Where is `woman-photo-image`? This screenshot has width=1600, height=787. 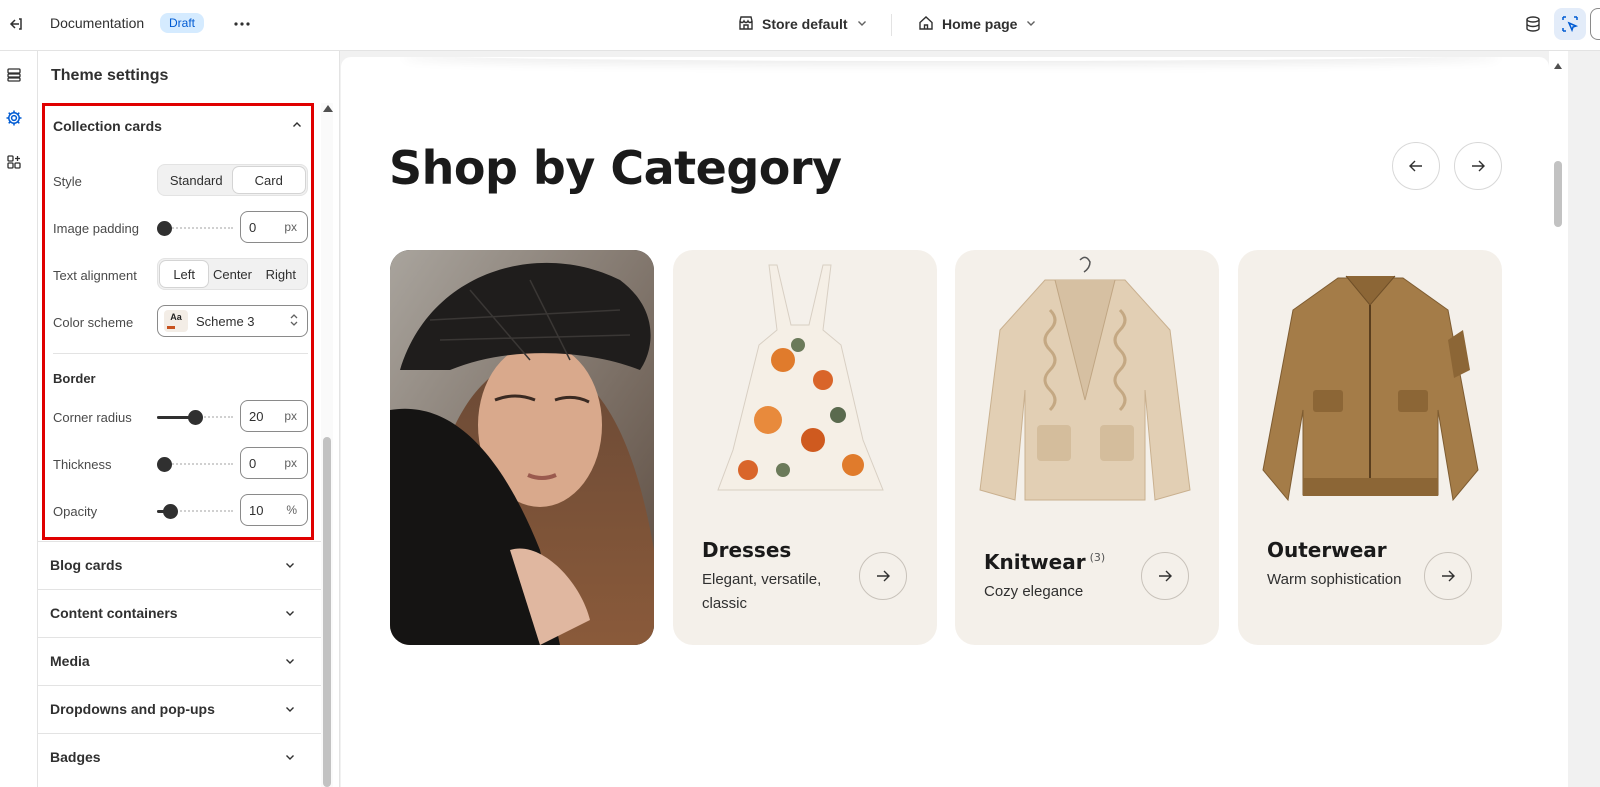
woman-photo-image is located at coordinates (522, 447).